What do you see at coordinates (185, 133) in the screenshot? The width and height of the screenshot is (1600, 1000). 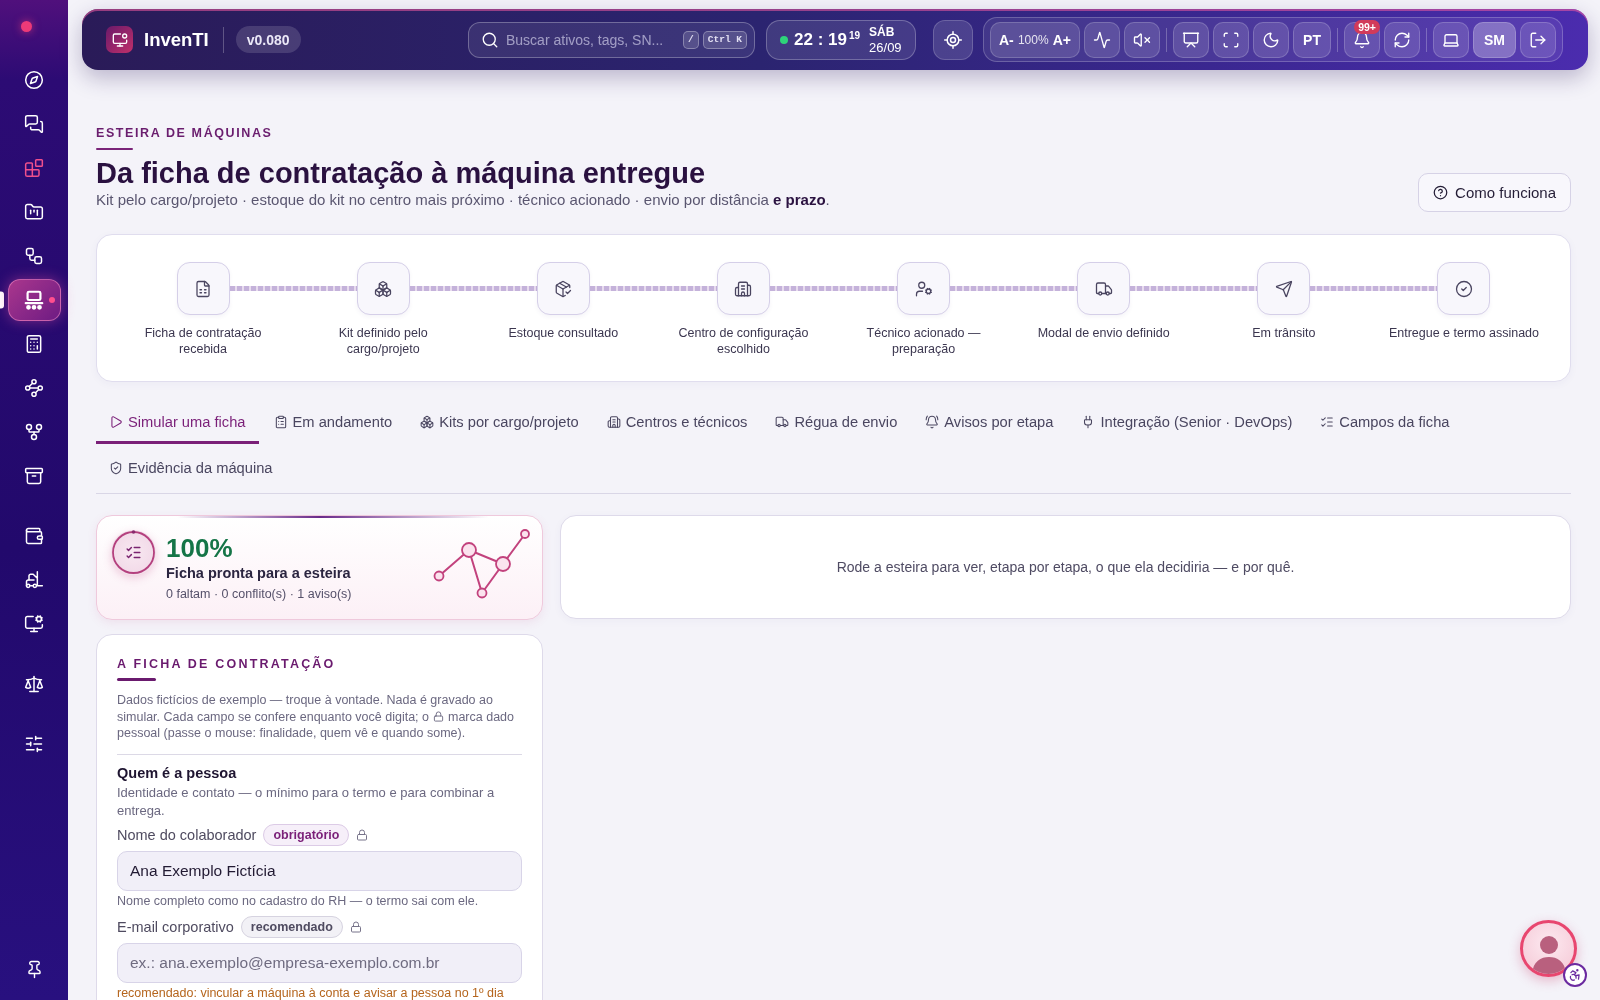 I see `page-eyebrow: ESTEIRA DE MÁQUINAS` at bounding box center [185, 133].